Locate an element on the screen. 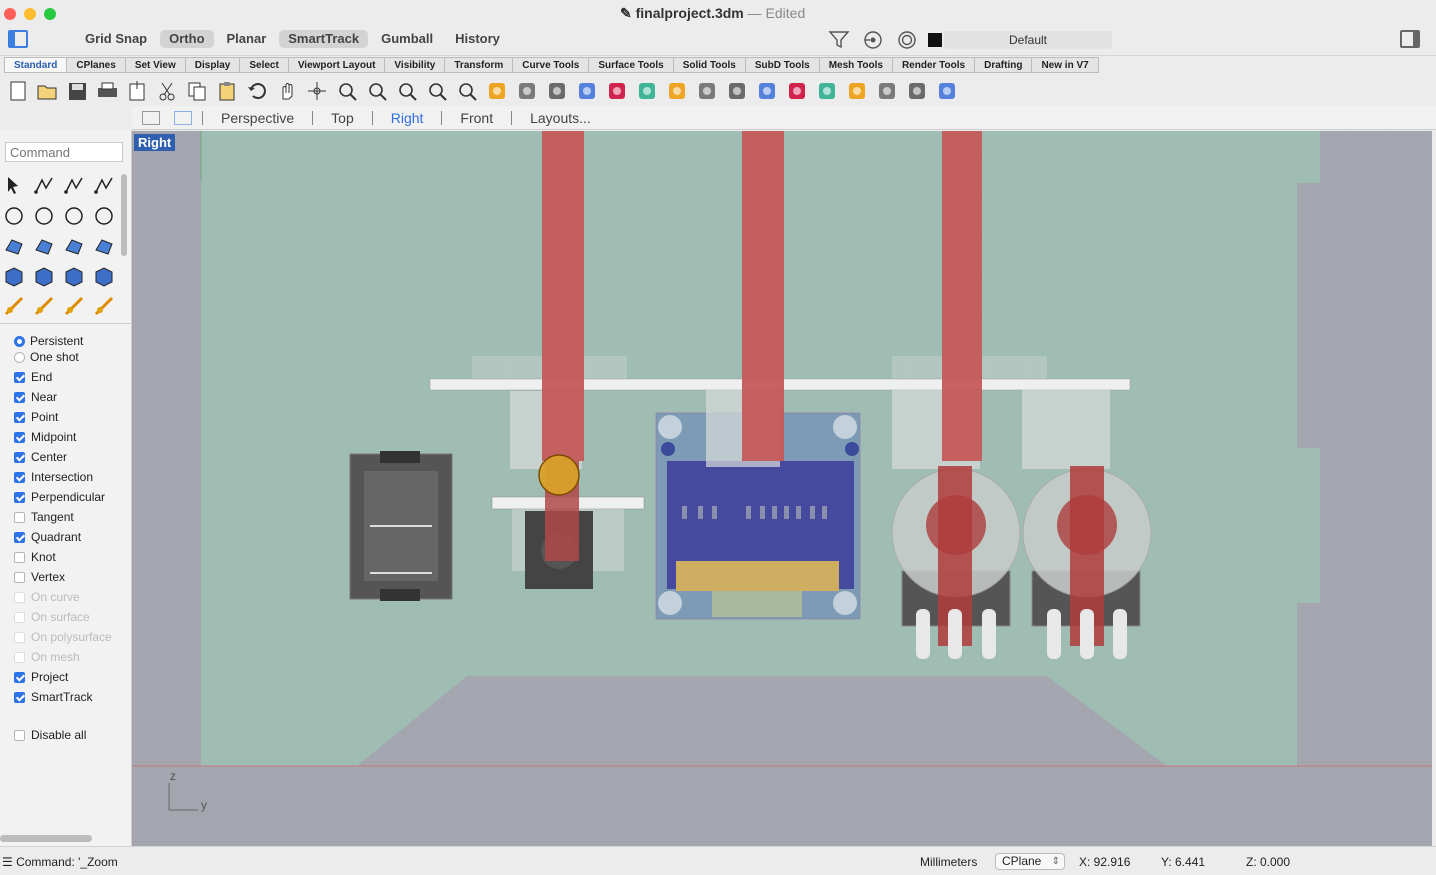 The width and height of the screenshot is (1436, 875). point-select-icon is located at coordinates (617, 91).